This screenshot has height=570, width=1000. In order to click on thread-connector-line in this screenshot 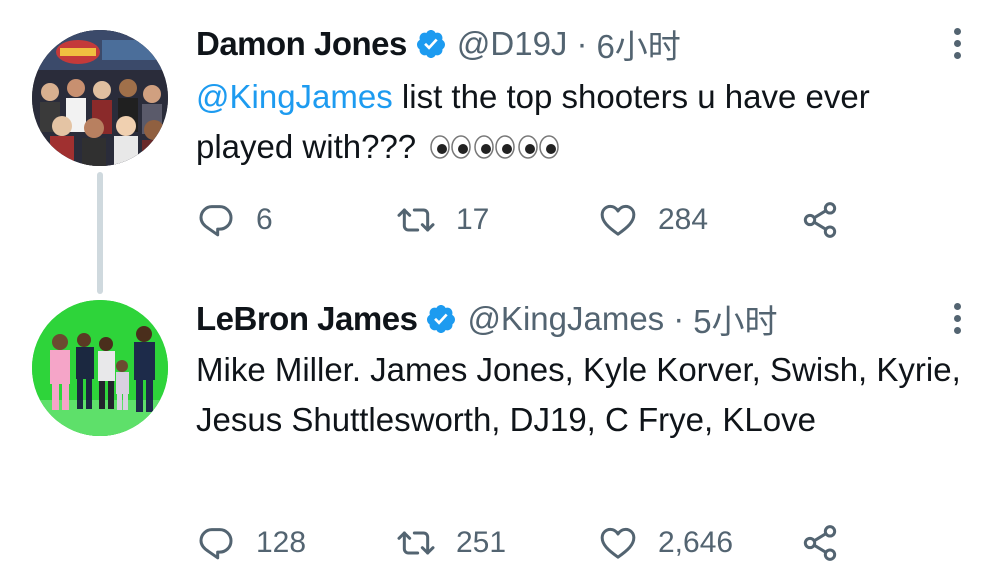, I will do `click(100, 233)`.